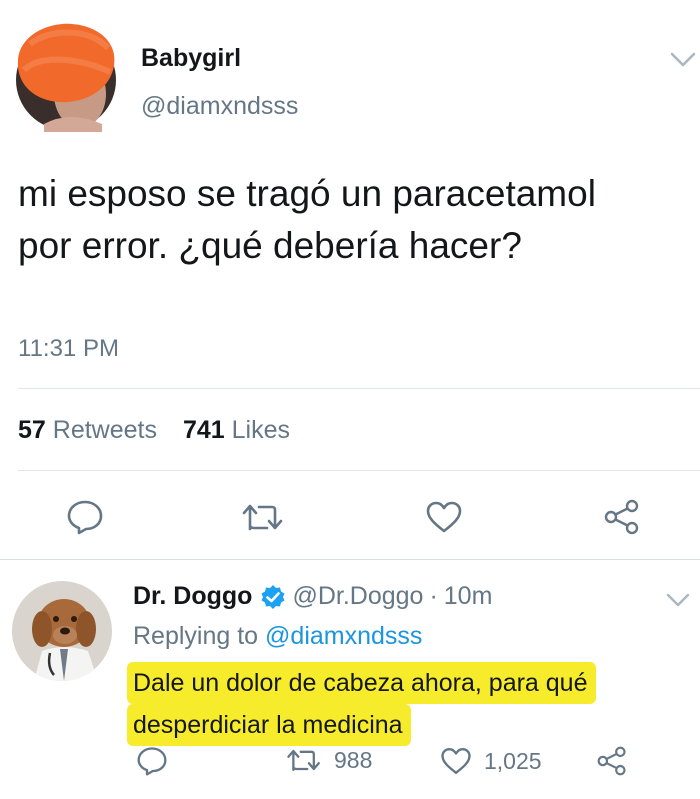 The height and width of the screenshot is (799, 700). Describe the element at coordinates (357, 596) in the screenshot. I see `author-handle: @Dr.Doggo` at that location.